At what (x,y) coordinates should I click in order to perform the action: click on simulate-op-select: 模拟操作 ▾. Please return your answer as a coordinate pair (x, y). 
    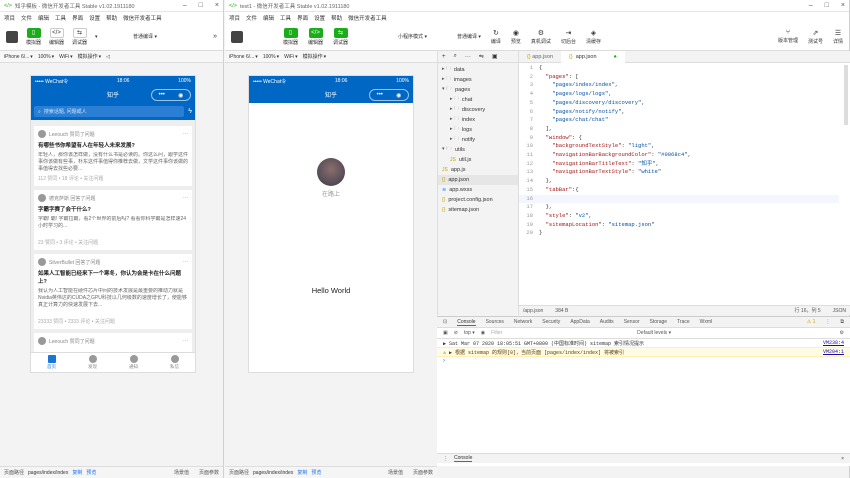
    Looking at the image, I should click on (90, 57).